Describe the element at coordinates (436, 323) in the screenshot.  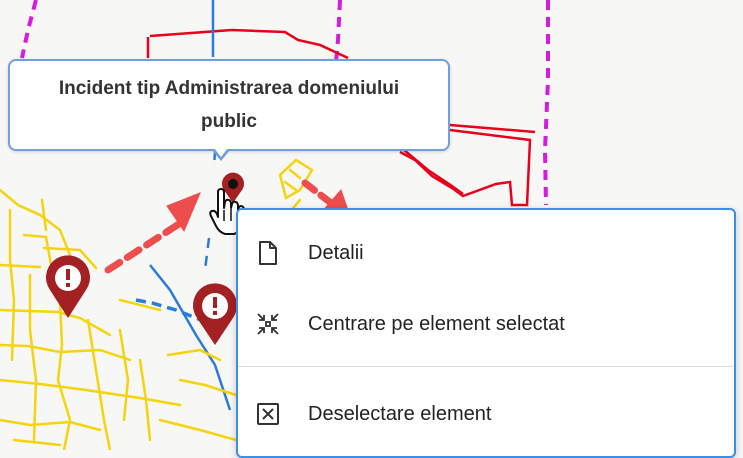
I see `menu-item-label: Centrare pe element selectat` at that location.